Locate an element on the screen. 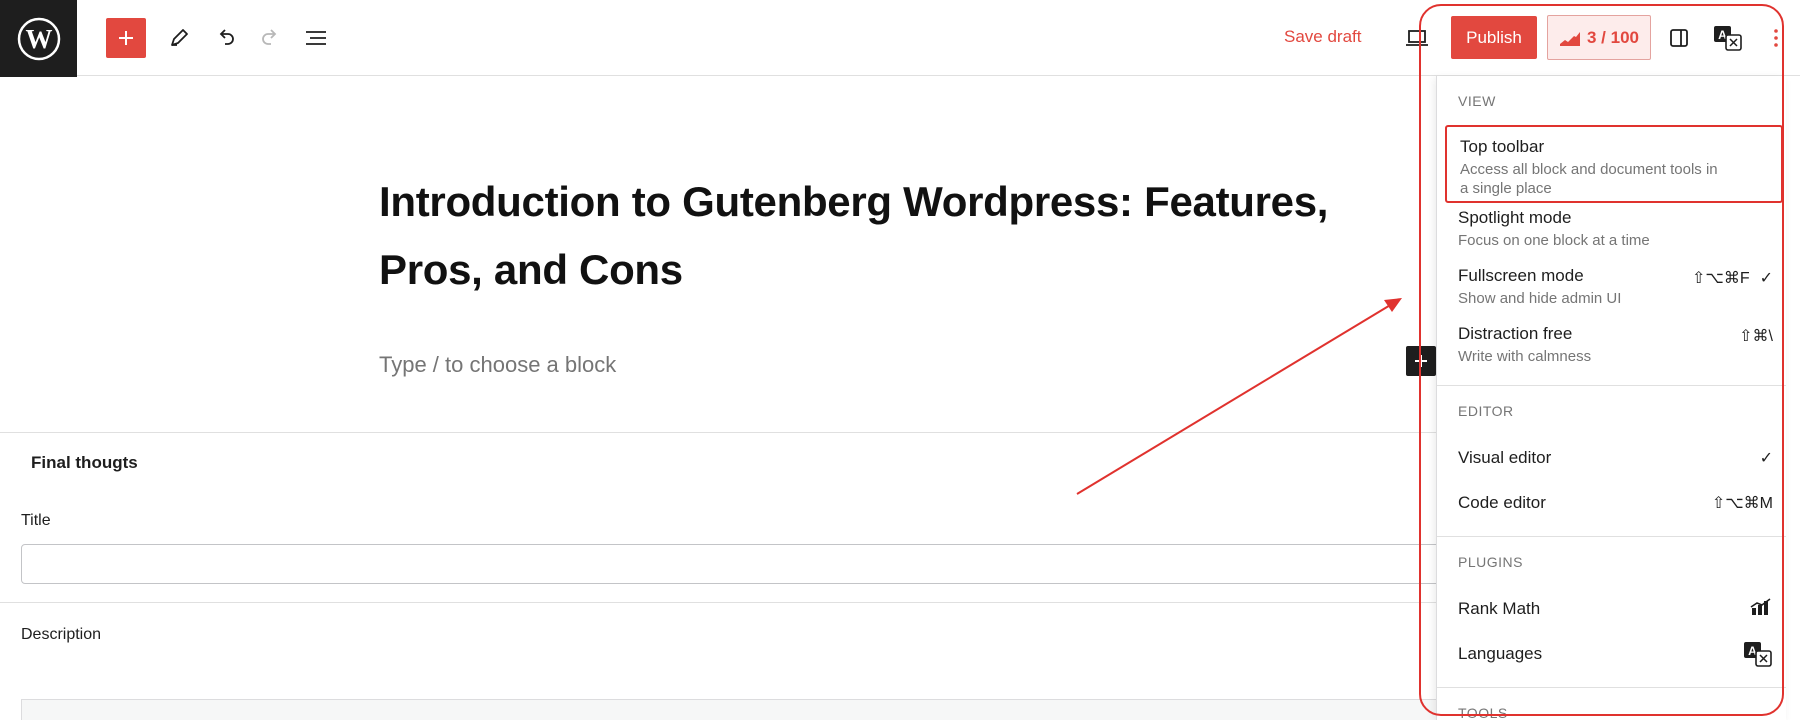  rank-math-score-button: 3 / 100 is located at coordinates (1599, 37).